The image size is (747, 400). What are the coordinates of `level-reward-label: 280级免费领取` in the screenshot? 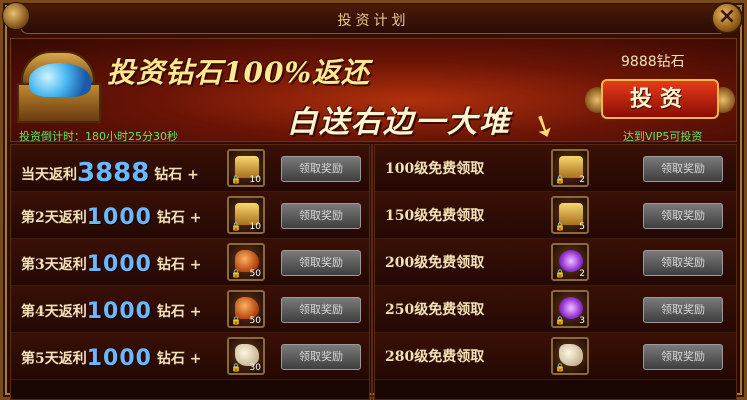 It's located at (435, 357).